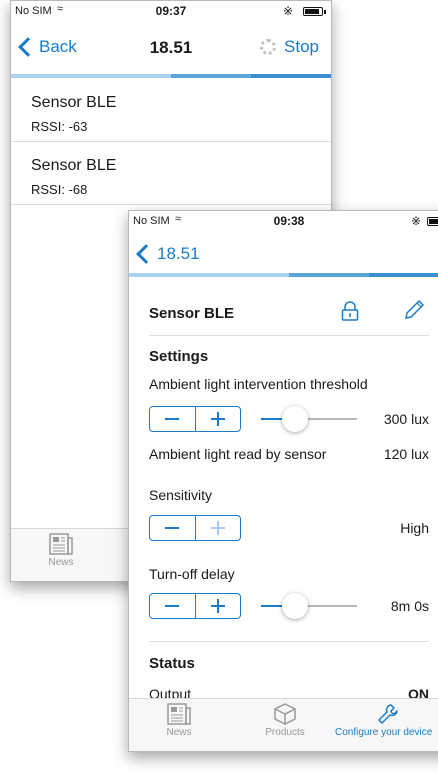 Image resolution: width=438 pixels, height=772 pixels. I want to click on sensitivity-stepper, so click(195, 528).